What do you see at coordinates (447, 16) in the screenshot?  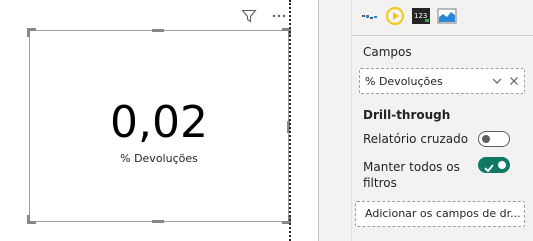 I see `area-chart-icon` at bounding box center [447, 16].